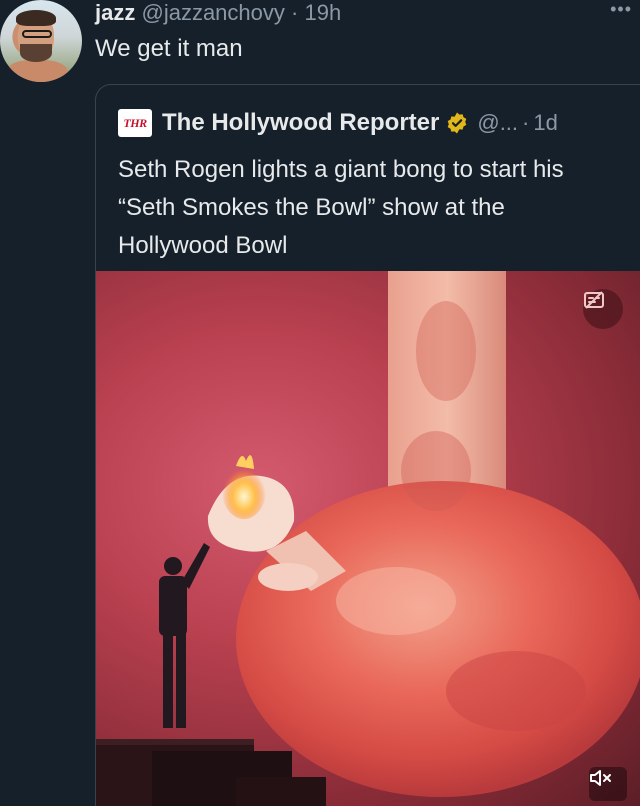 This screenshot has height=806, width=640. I want to click on quoted-tweet-header: THR The Hollywood Reporter @... · 1d, so click(338, 123).